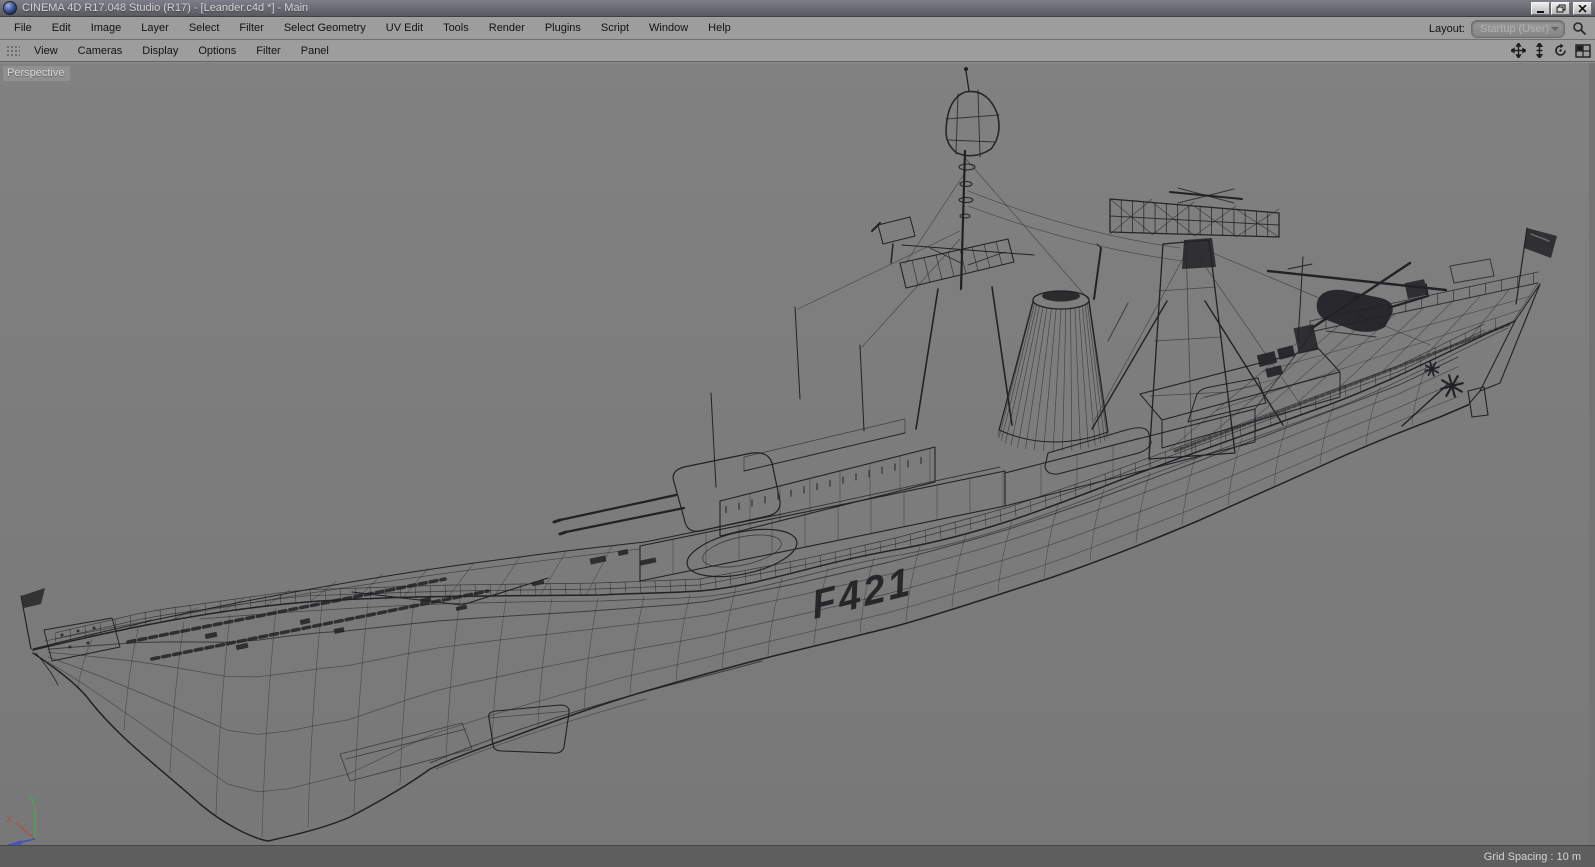 The width and height of the screenshot is (1595, 867). I want to click on close-button, so click(1582, 8).